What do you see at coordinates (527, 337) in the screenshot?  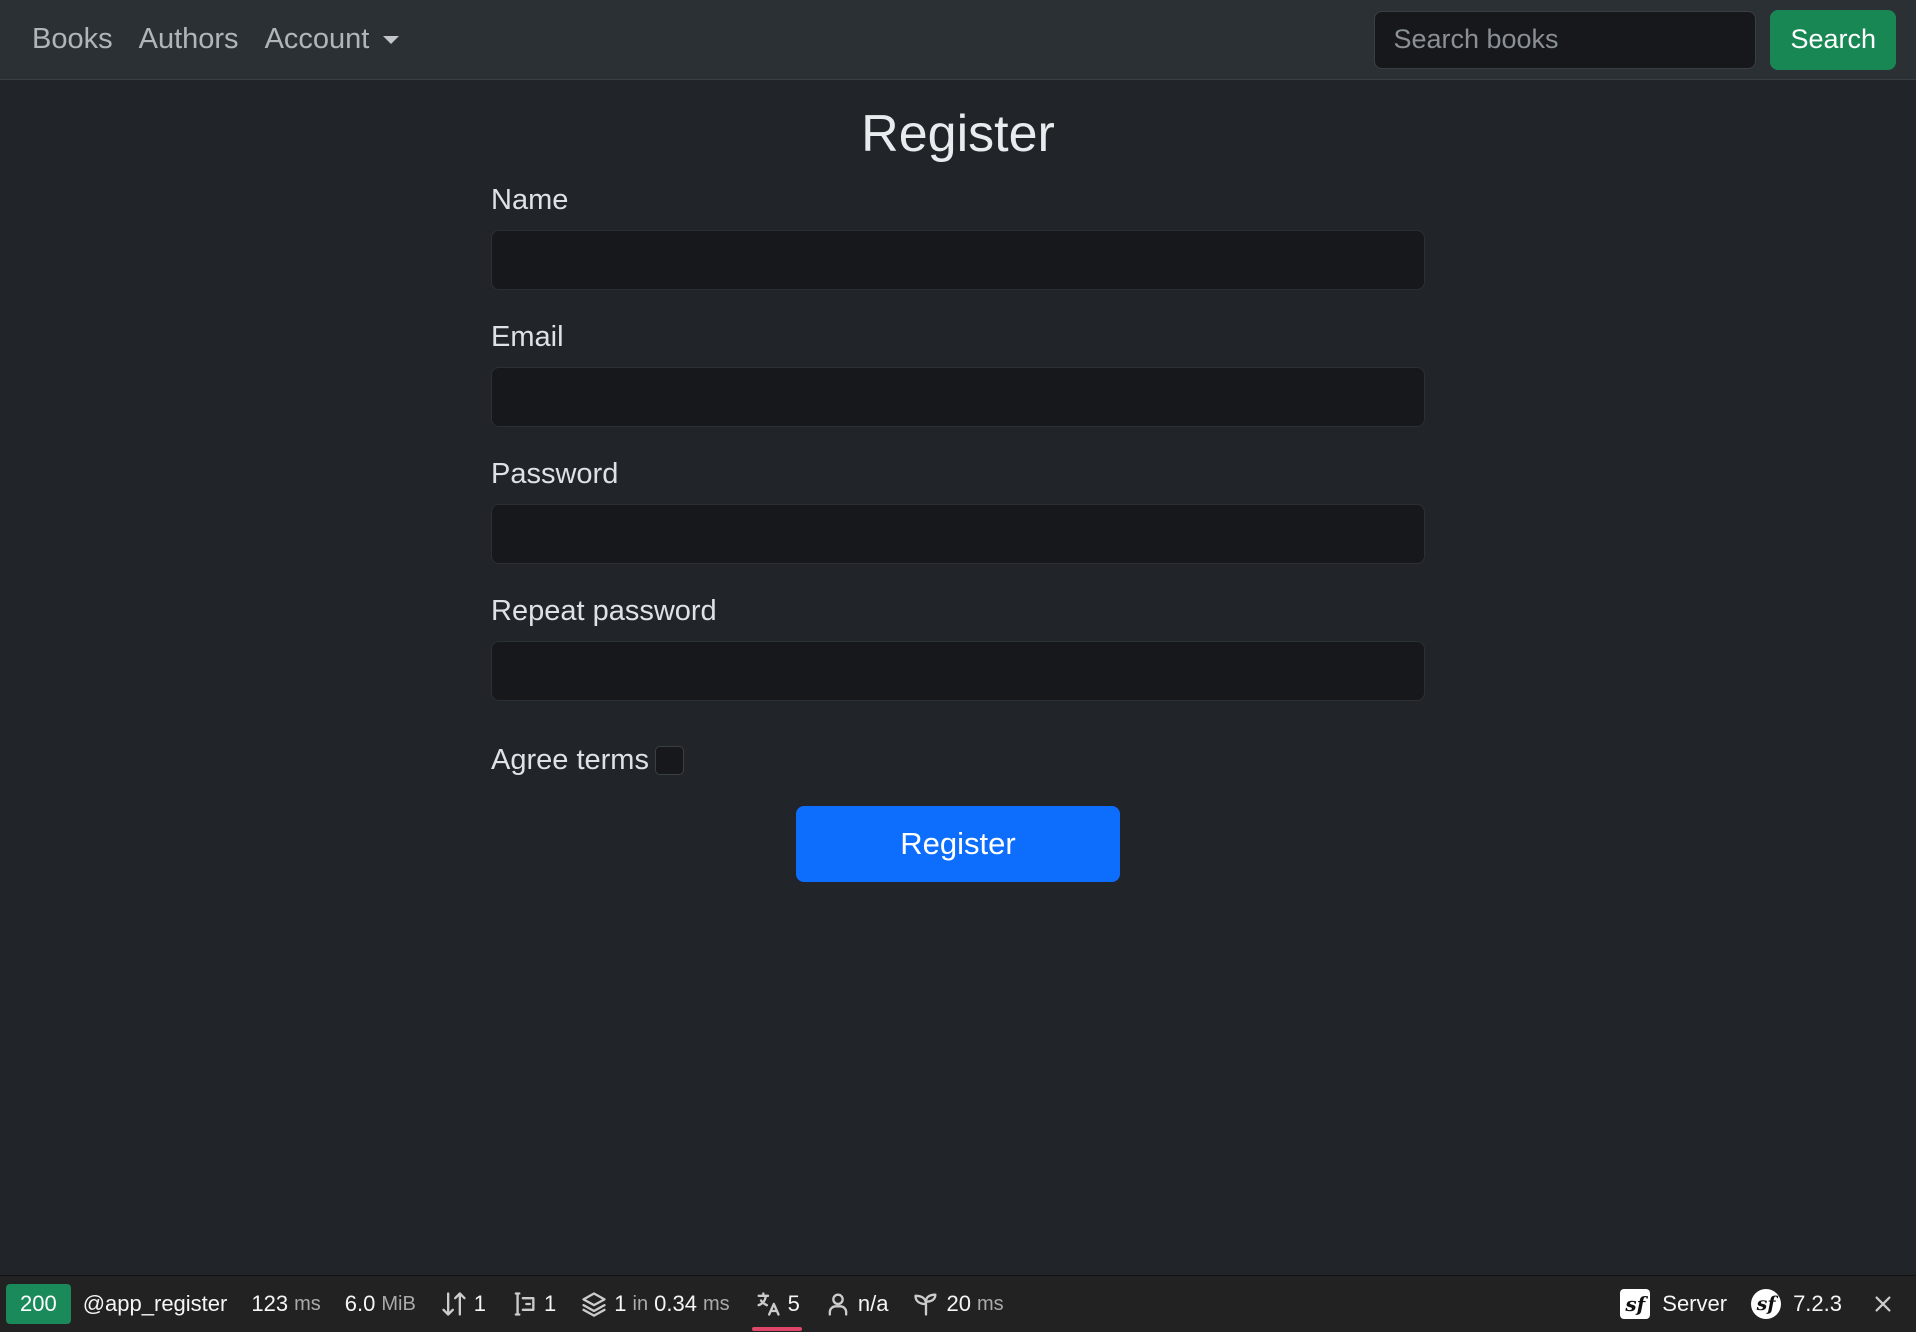 I see `email-label: Email` at bounding box center [527, 337].